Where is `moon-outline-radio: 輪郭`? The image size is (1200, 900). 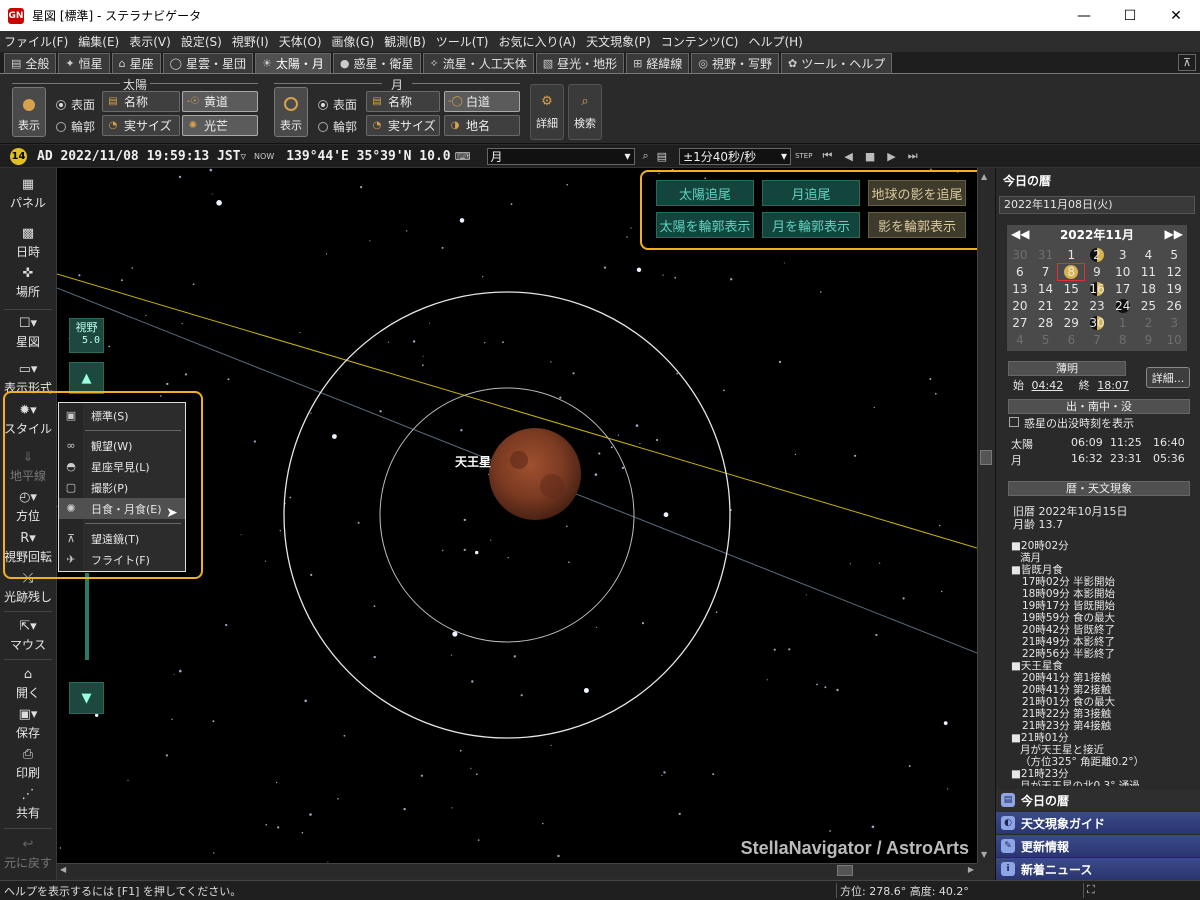 moon-outline-radio: 輪郭 is located at coordinates (337, 126).